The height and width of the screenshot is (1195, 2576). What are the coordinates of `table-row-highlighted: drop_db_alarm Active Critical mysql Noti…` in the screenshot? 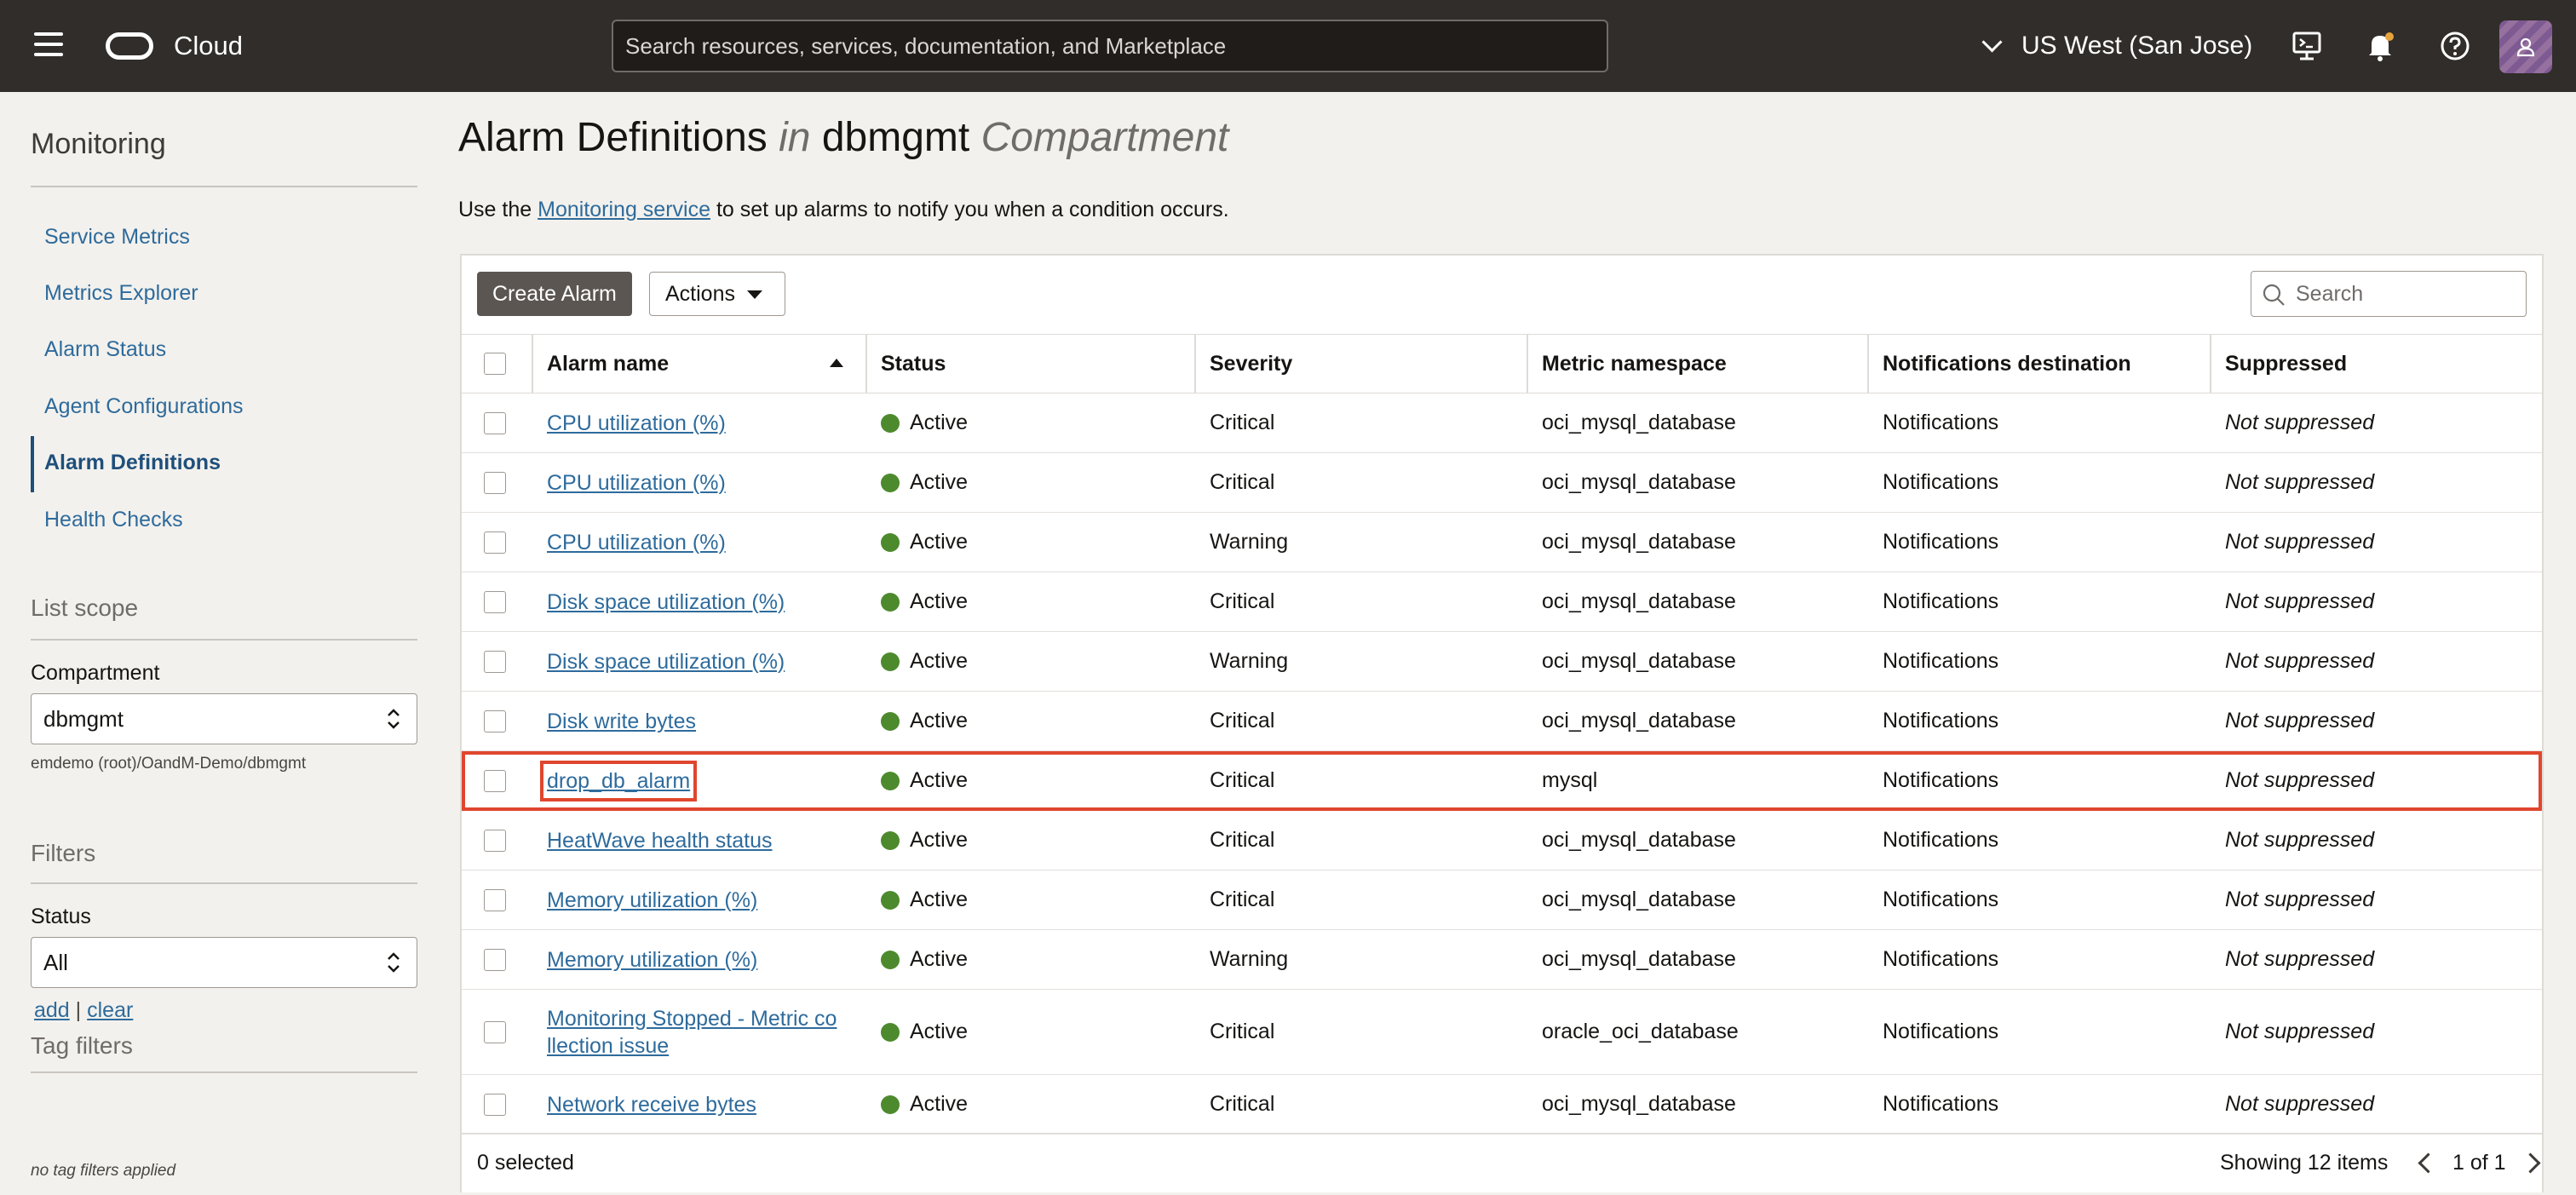 It's located at (1502, 781).